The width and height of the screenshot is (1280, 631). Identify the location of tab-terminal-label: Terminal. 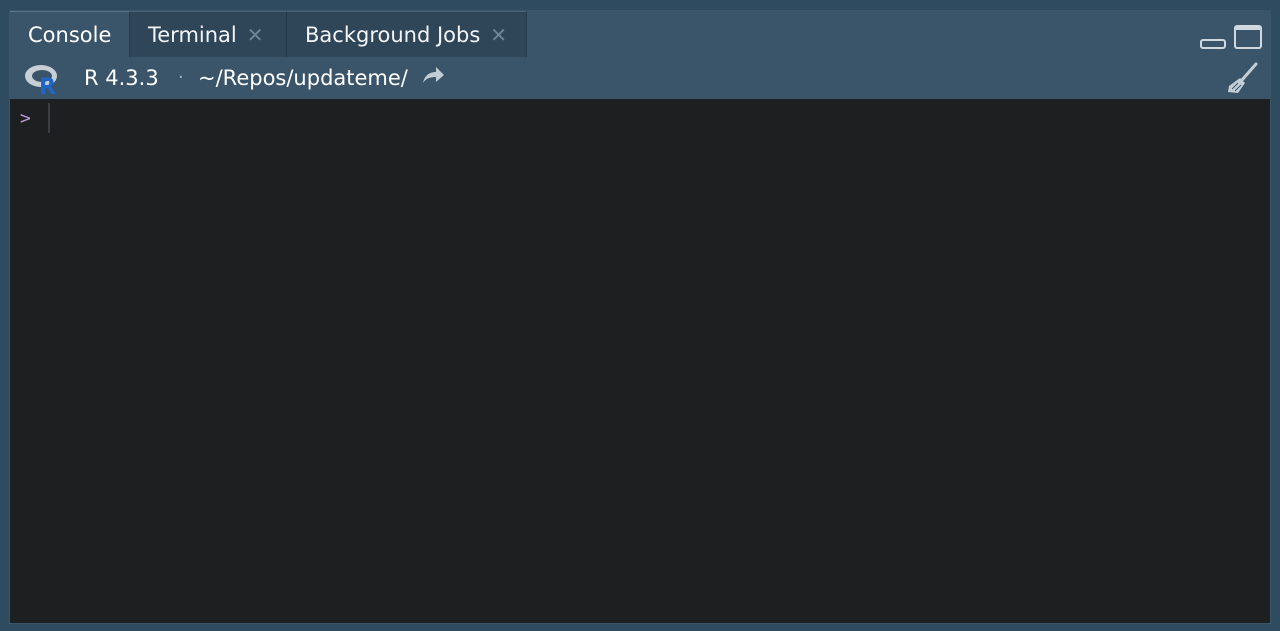
(192, 34).